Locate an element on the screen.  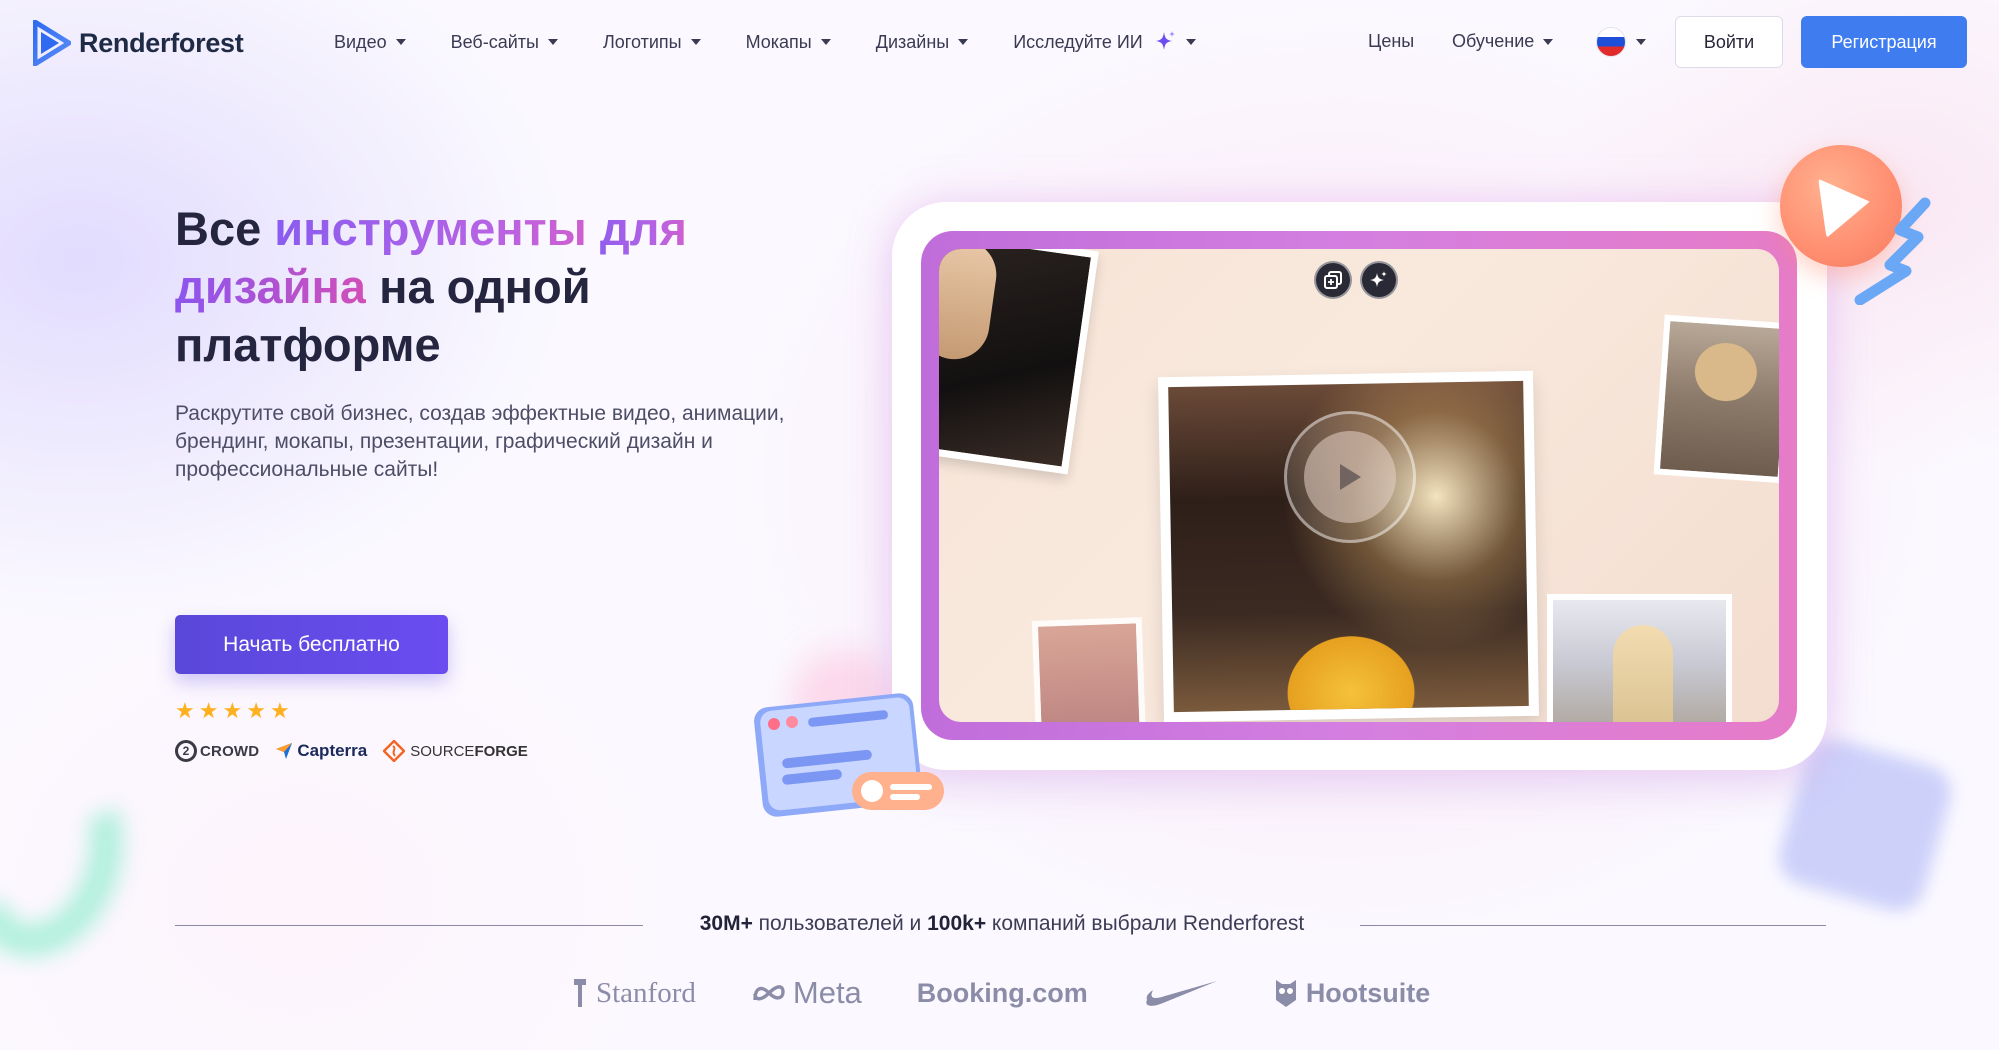
duplicate-glyph is located at coordinates (1333, 280).